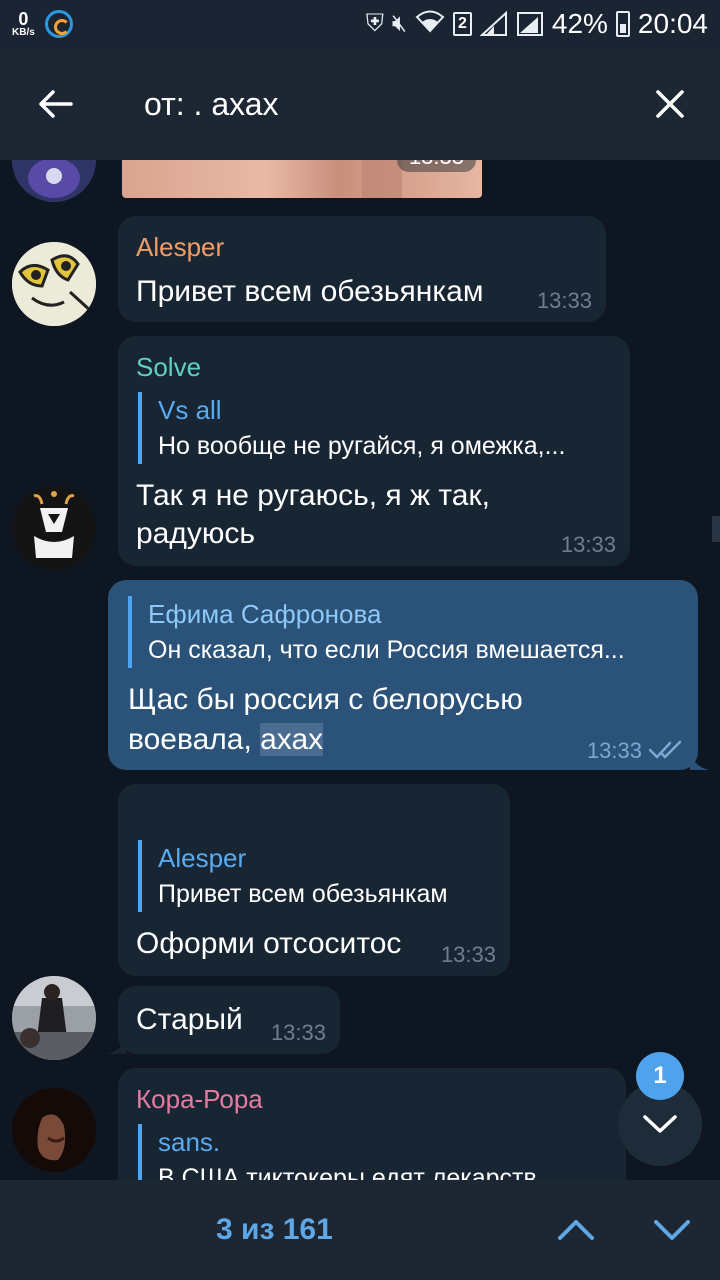 Image resolution: width=720 pixels, height=1280 pixels. I want to click on battery-percent: 42%, so click(579, 23).